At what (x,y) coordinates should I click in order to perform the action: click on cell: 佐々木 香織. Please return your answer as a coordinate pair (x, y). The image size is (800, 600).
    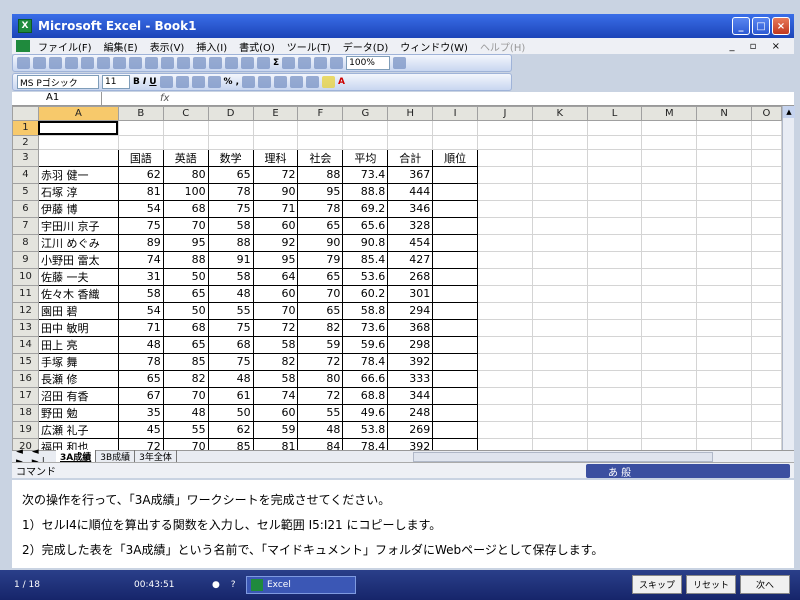
    Looking at the image, I should click on (78, 293).